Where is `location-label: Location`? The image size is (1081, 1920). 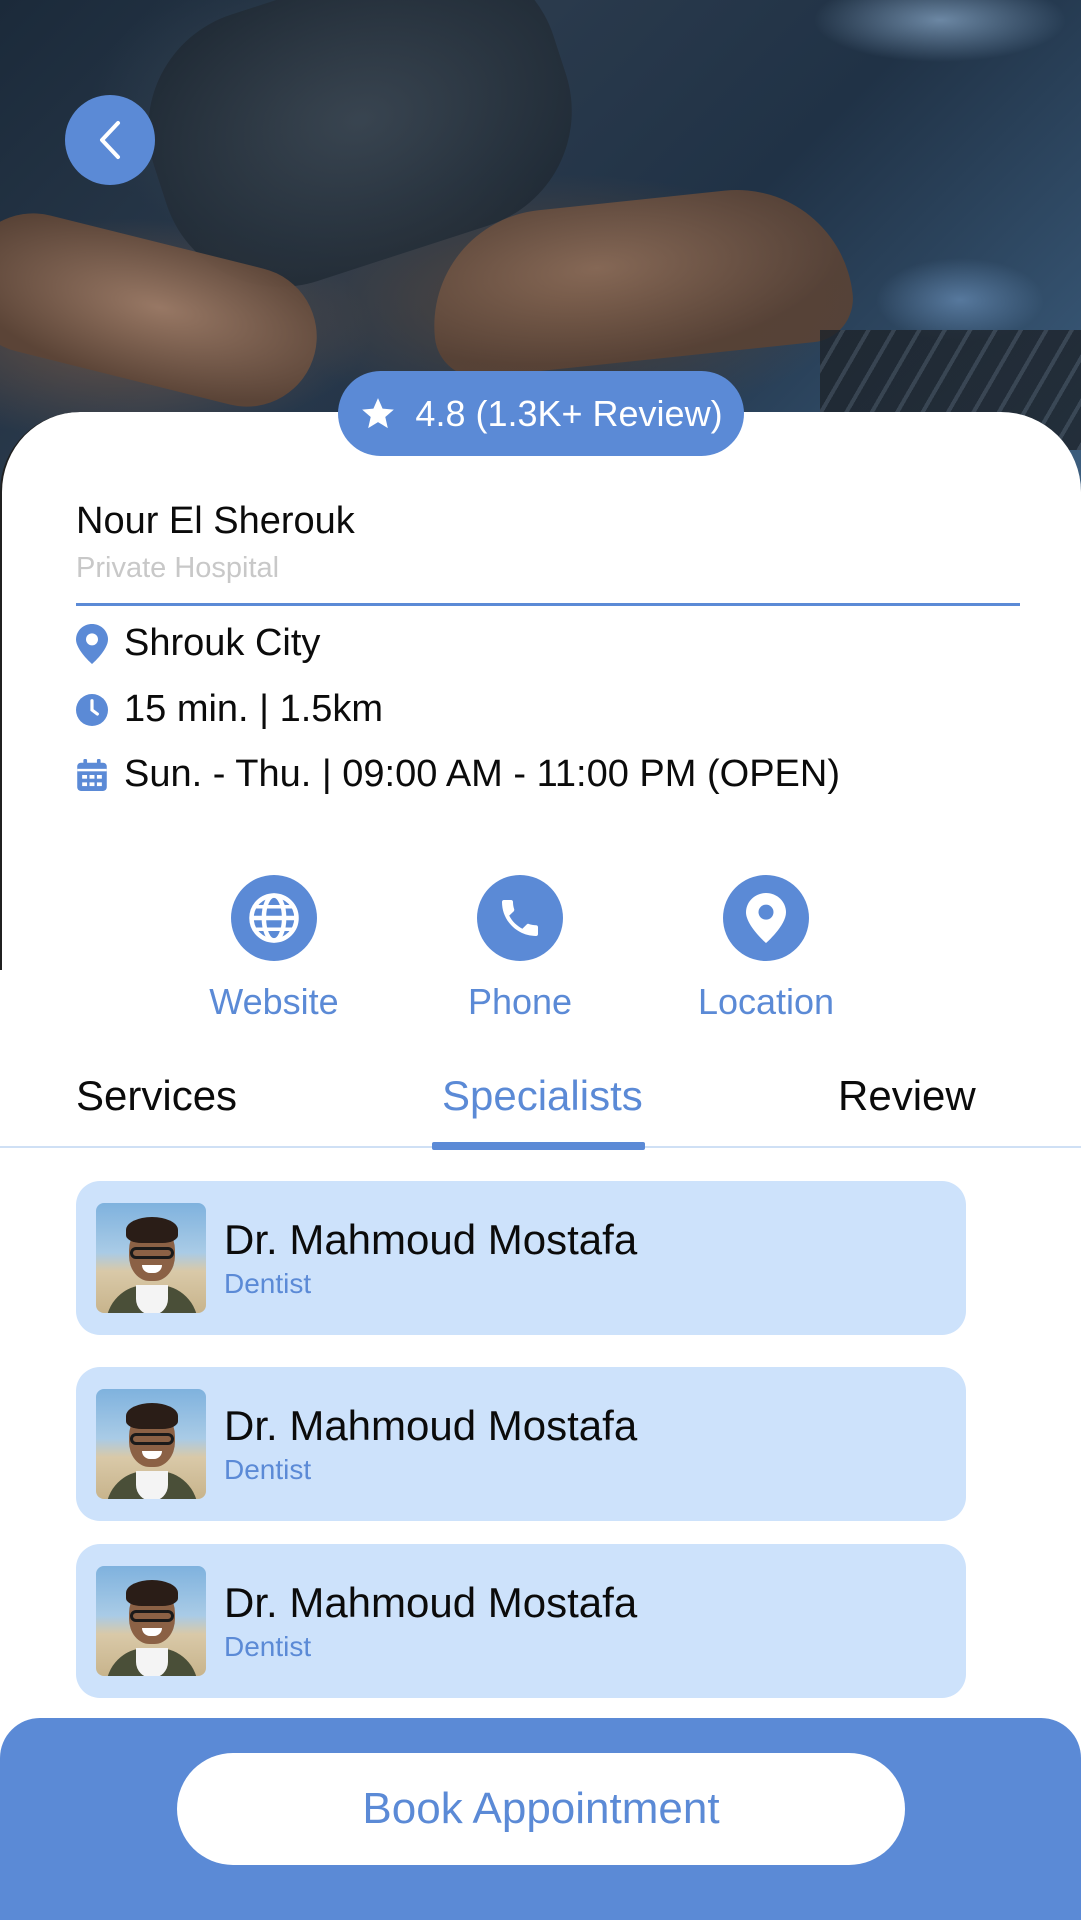
location-label: Location is located at coordinates (766, 1001).